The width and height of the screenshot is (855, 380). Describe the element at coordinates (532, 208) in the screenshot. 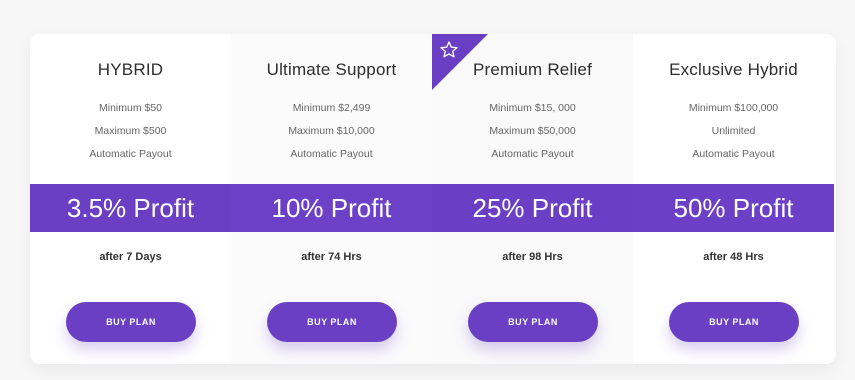

I see `plan-profit-band: 25% Profit` at that location.